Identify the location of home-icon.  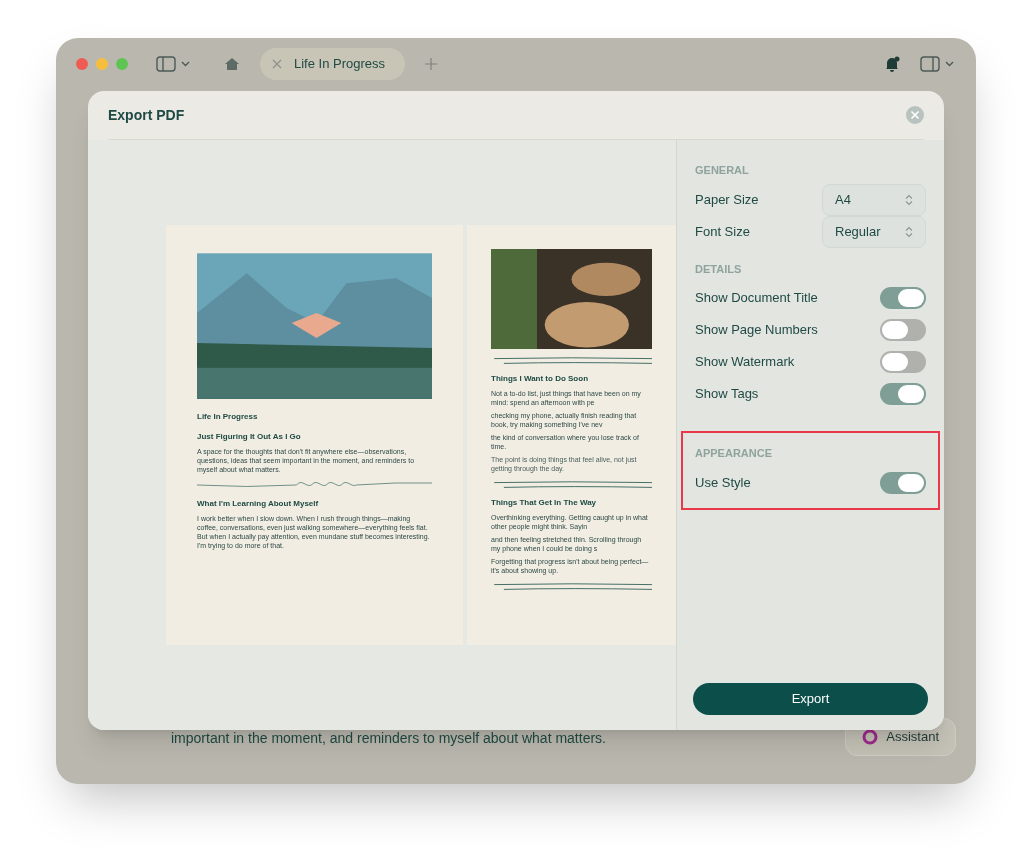
(232, 64).